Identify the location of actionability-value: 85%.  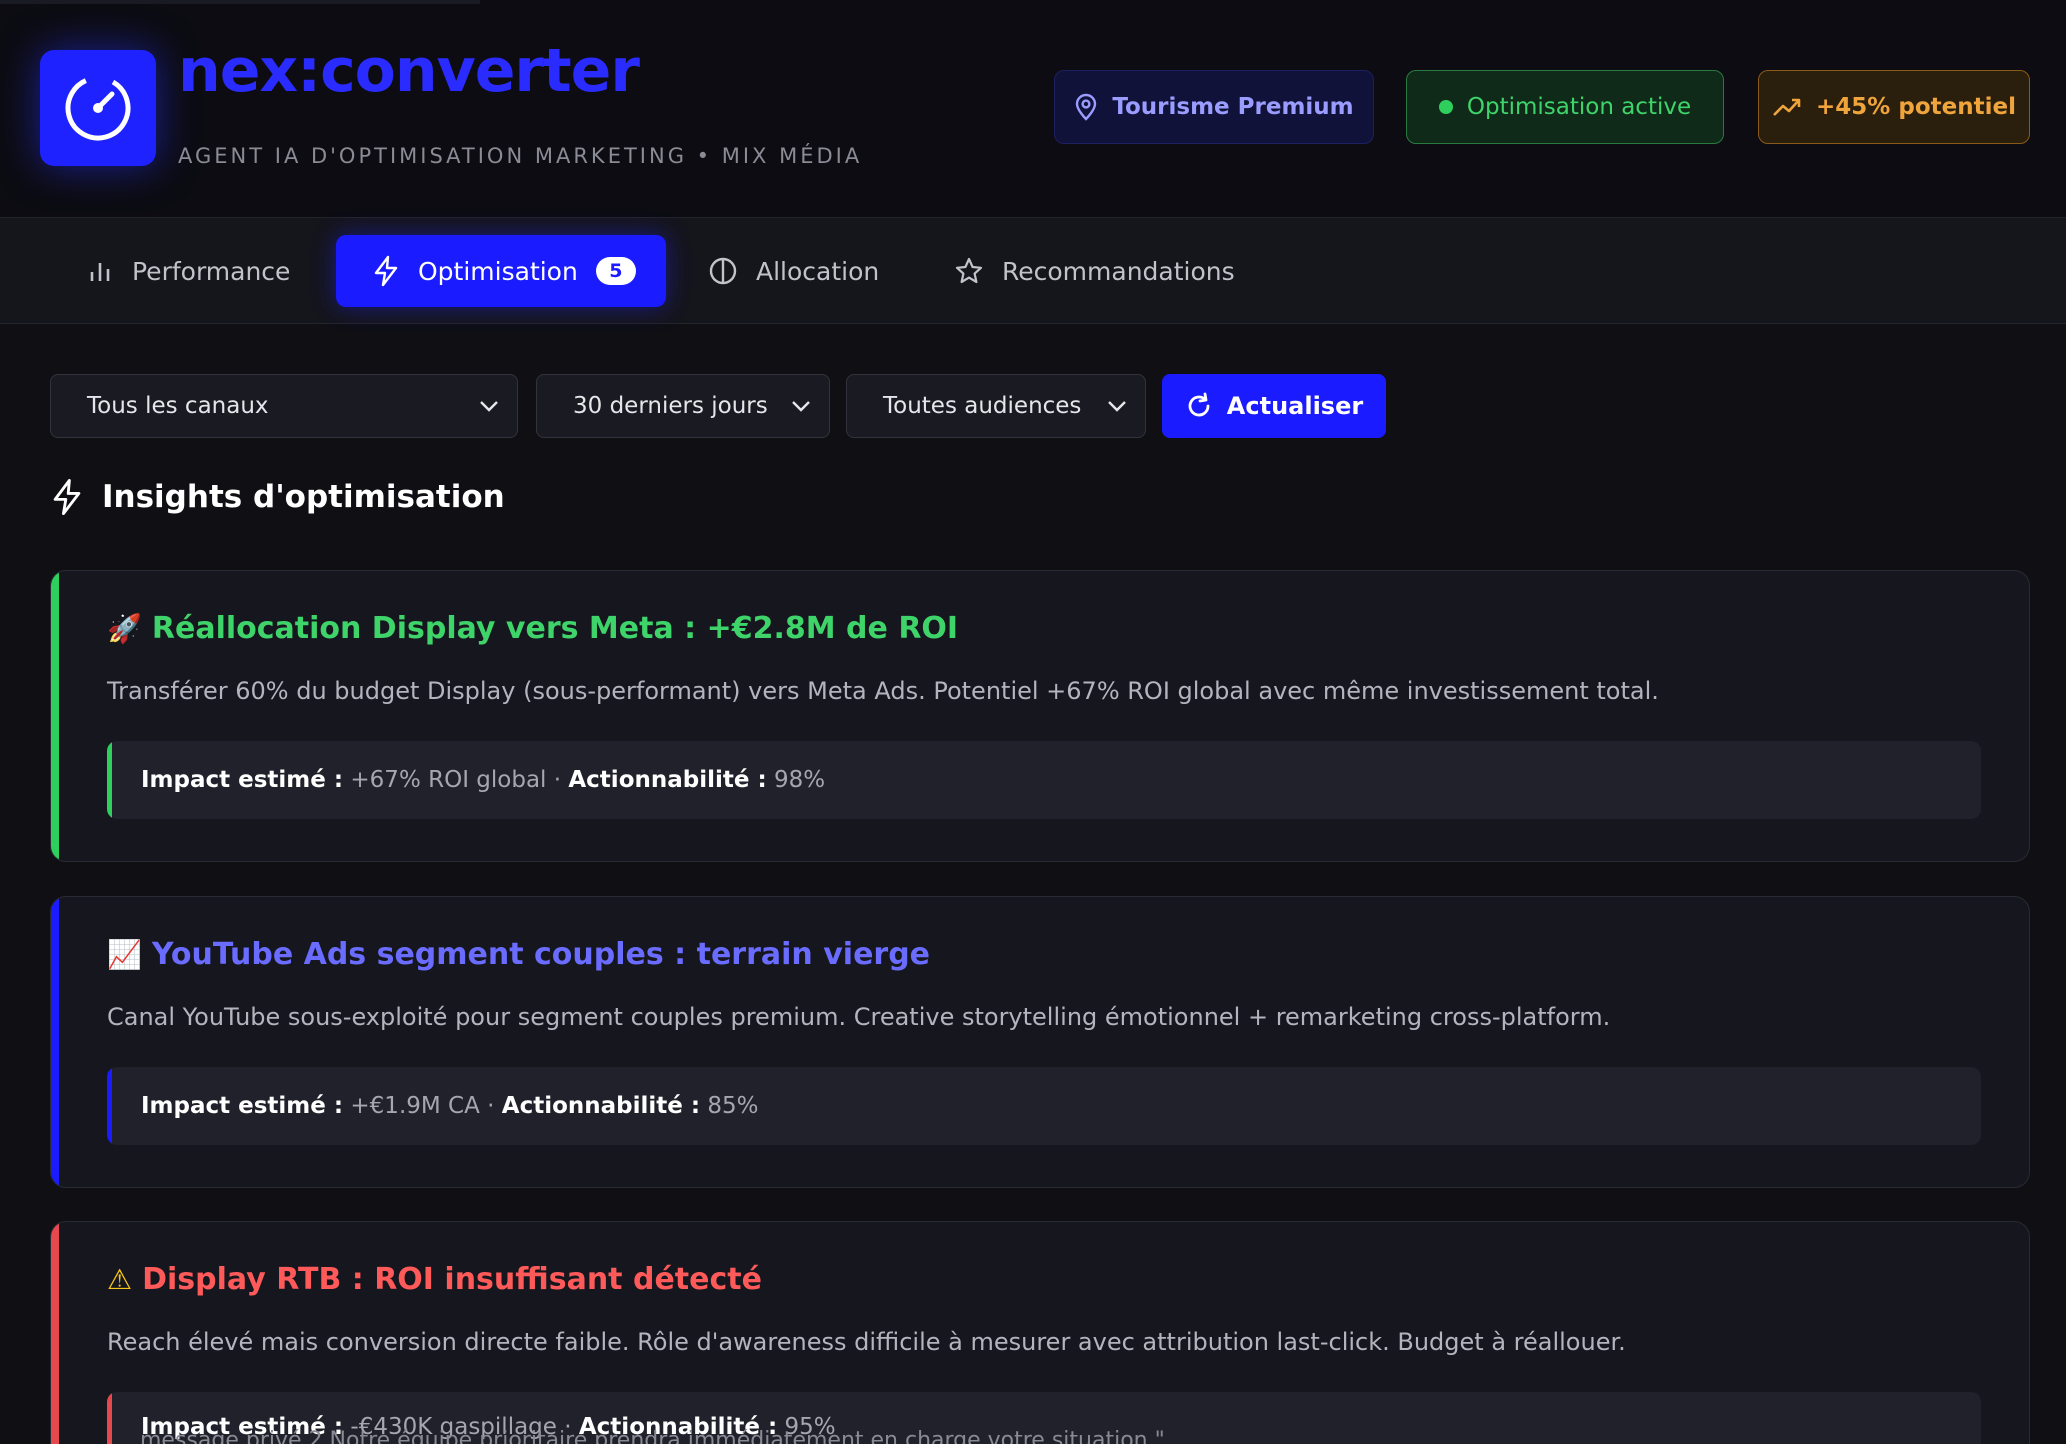
(733, 1106).